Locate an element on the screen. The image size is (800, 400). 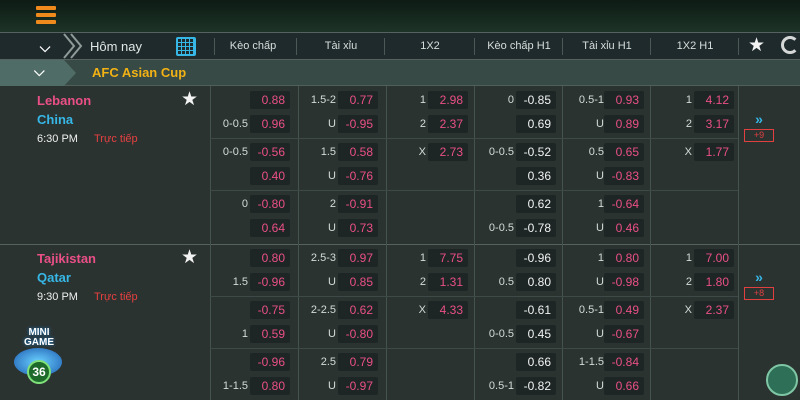
odds-cell-over-under-h1: 0.80 is located at coordinates (624, 258).